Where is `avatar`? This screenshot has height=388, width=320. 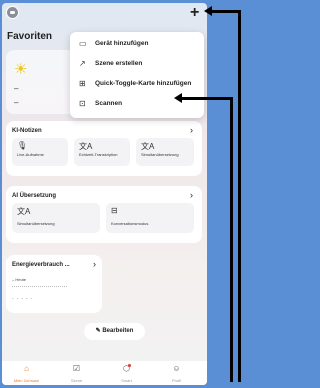
avatar is located at coordinates (12, 12).